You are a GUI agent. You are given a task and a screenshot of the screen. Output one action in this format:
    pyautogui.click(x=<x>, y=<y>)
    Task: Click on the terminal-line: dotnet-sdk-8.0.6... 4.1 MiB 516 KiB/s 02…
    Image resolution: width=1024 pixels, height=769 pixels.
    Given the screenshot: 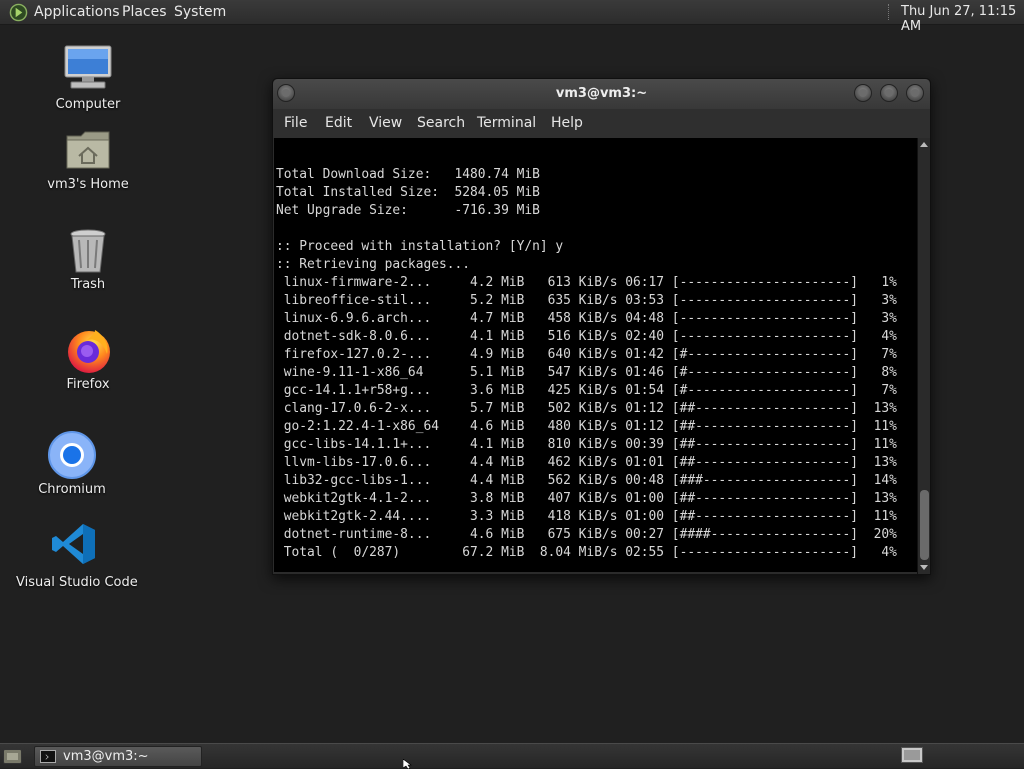 What is the action you would take?
    pyautogui.click(x=586, y=336)
    